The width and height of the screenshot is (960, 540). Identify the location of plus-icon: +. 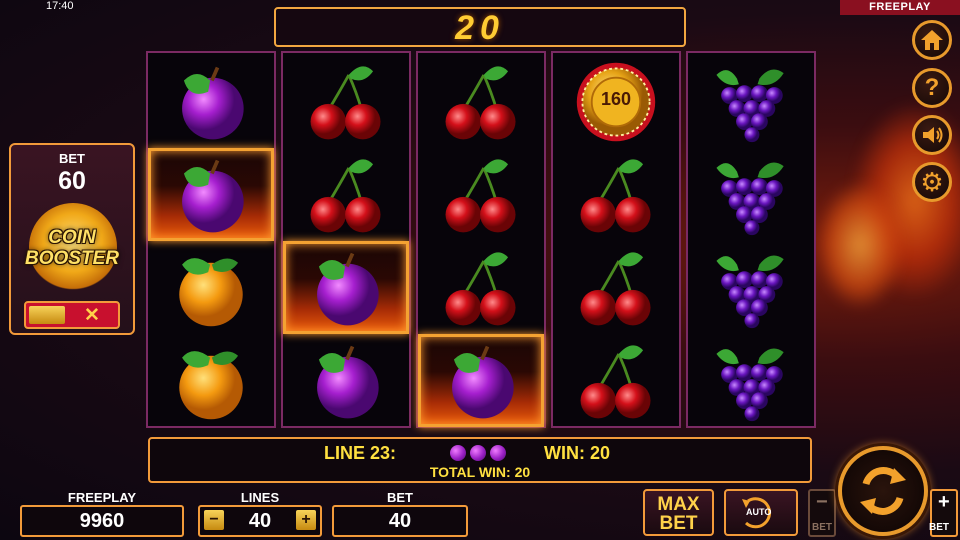
(944, 502).